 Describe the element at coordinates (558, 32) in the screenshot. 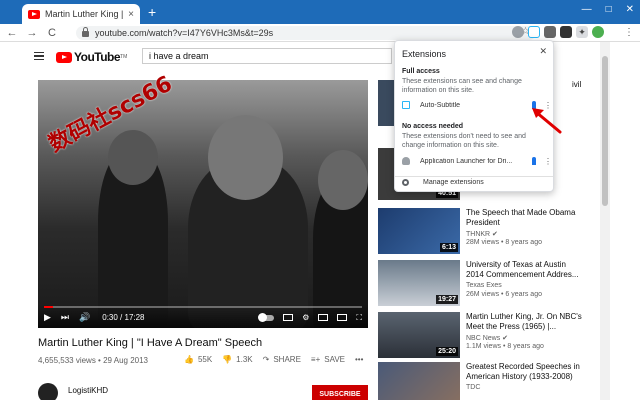

I see `extension-icons: ✦` at that location.